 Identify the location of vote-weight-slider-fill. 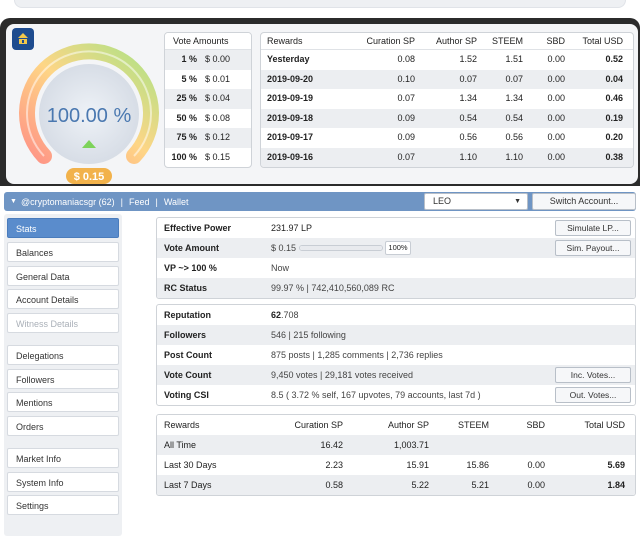
(341, 248).